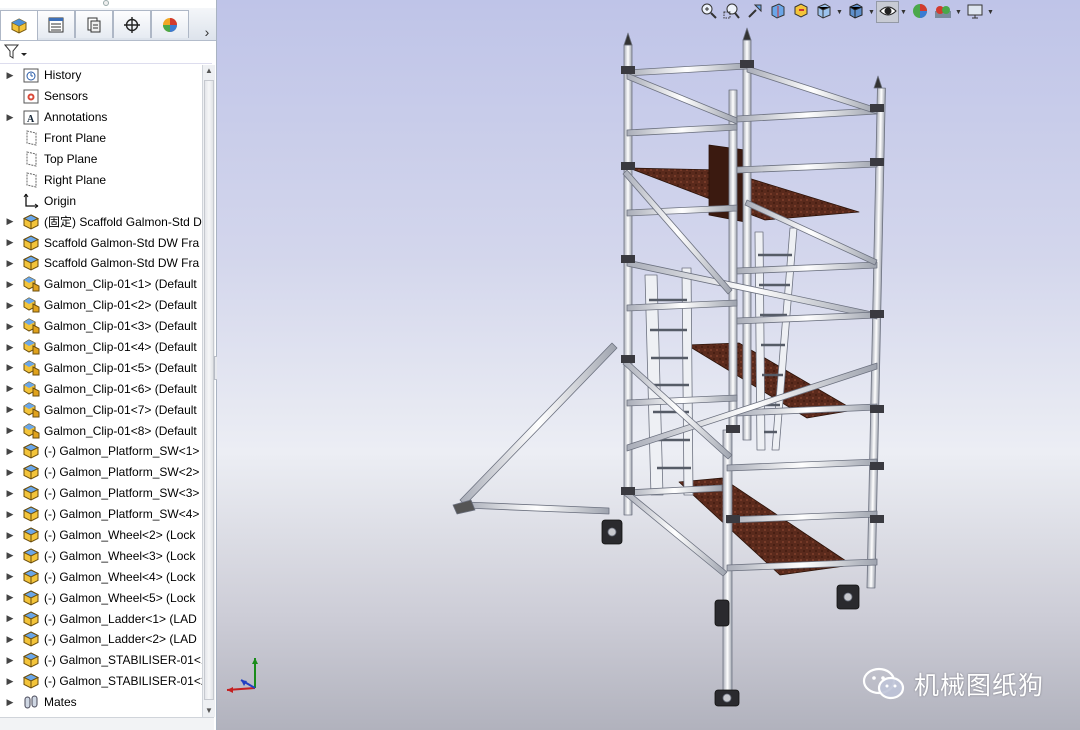 This screenshot has height=730, width=1080. What do you see at coordinates (101, 681) in the screenshot?
I see `tree-item: ▶ (-) Galmon_STABILISER-01<2` at bounding box center [101, 681].